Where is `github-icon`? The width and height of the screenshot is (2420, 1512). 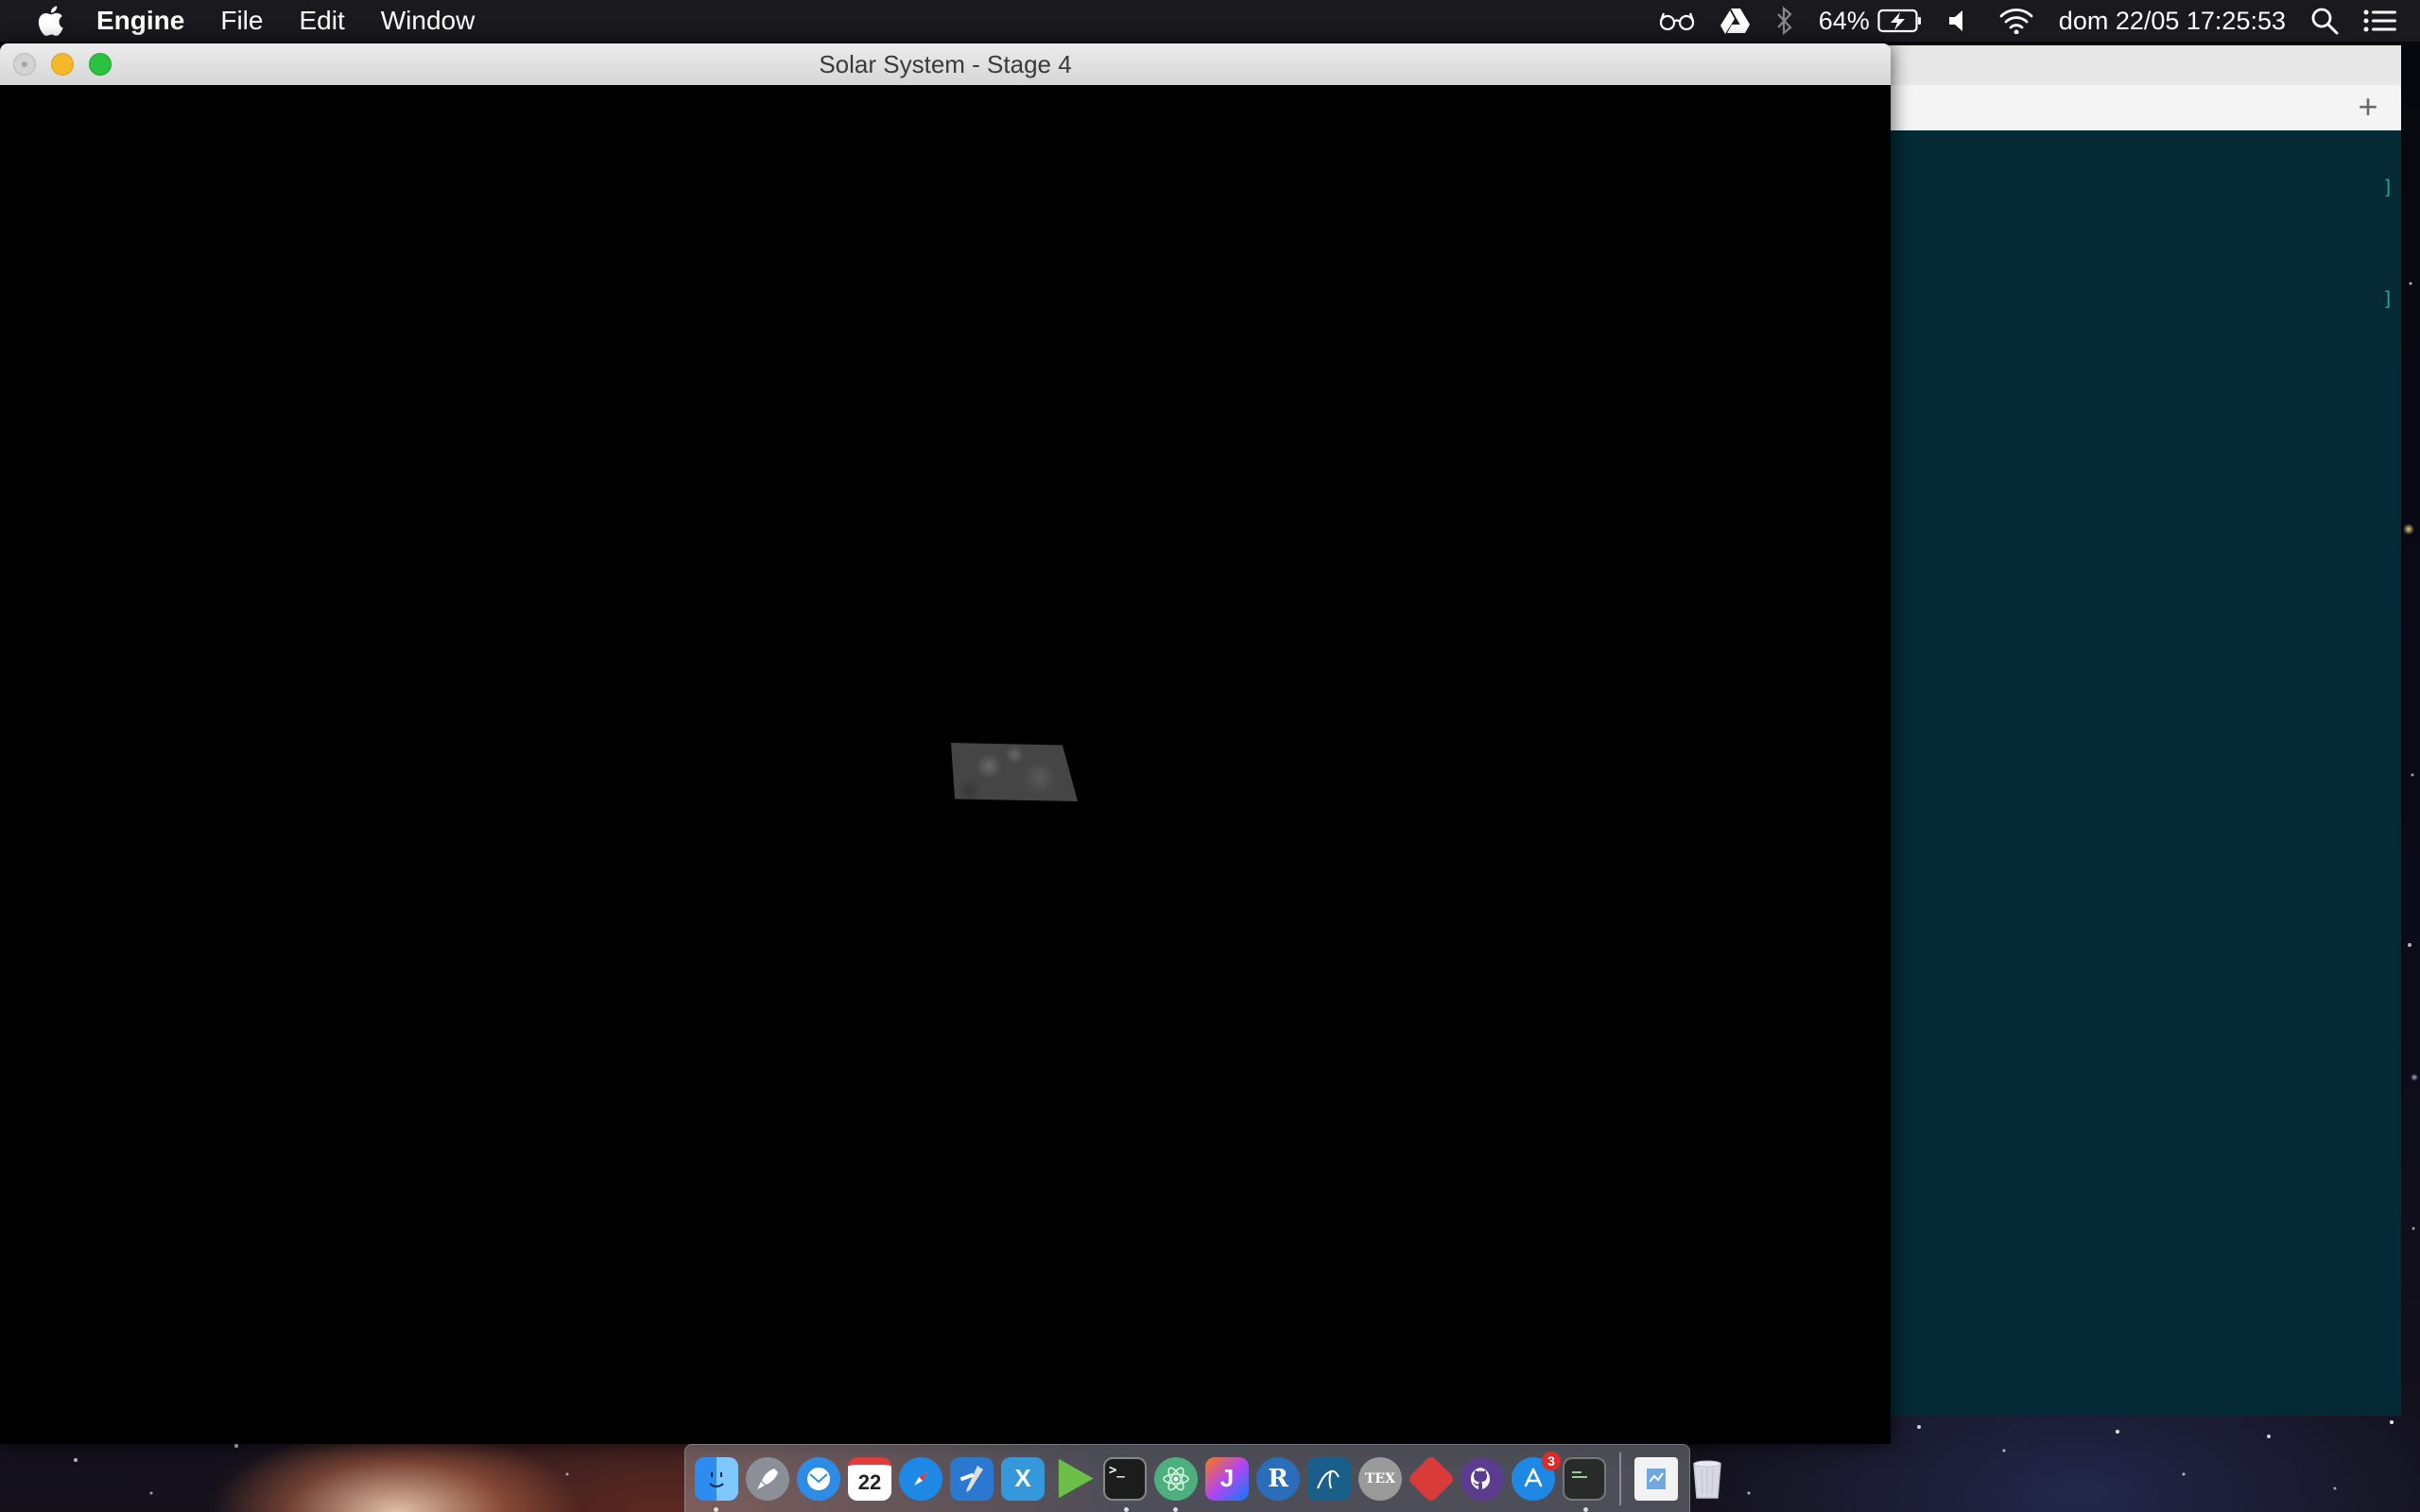
github-icon is located at coordinates (1482, 1478).